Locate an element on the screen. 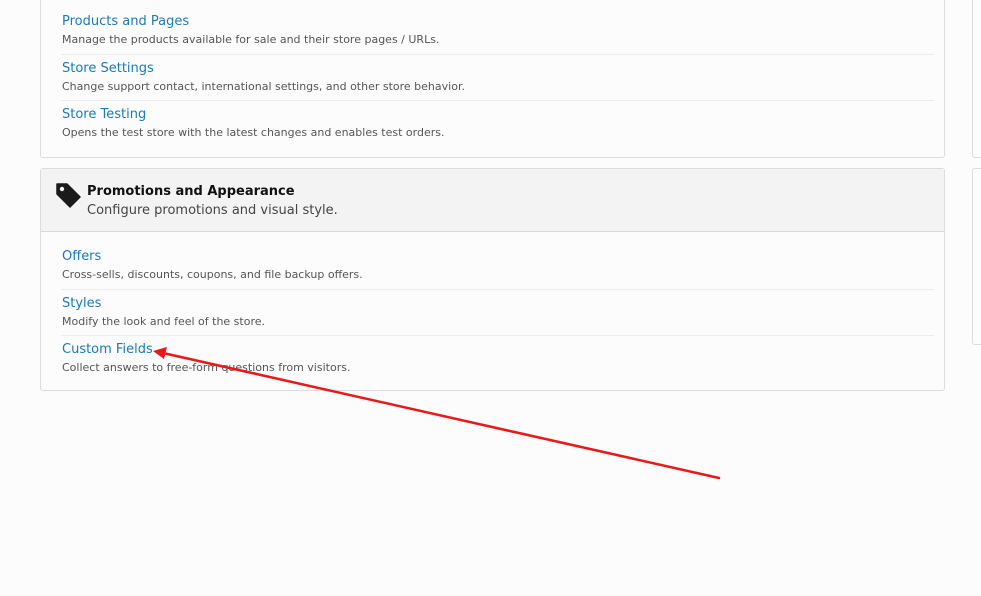 The height and width of the screenshot is (596, 981). styles-description: Modify the look and feel of the store. is located at coordinates (163, 321).